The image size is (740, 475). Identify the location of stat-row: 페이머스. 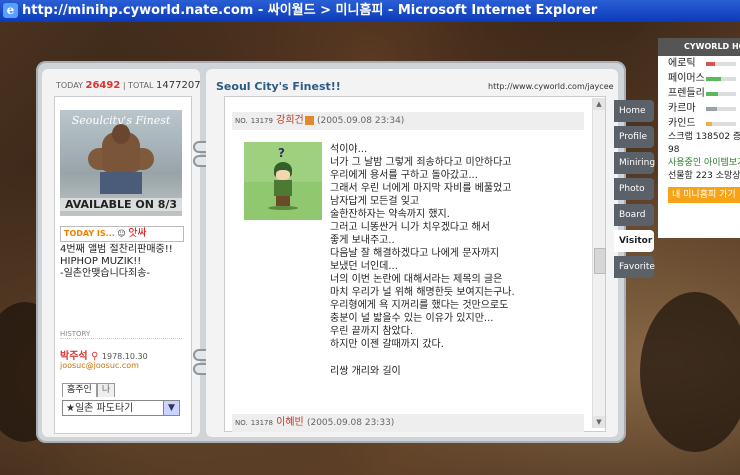
(699, 78).